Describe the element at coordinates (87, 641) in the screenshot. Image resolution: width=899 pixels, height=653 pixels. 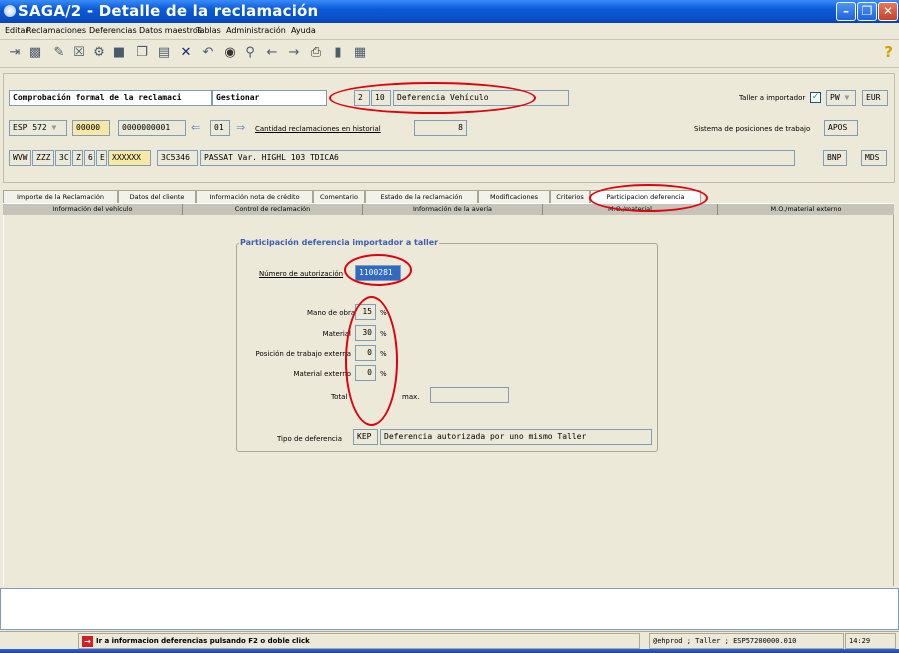
I see `arrow-right-icon: →` at that location.